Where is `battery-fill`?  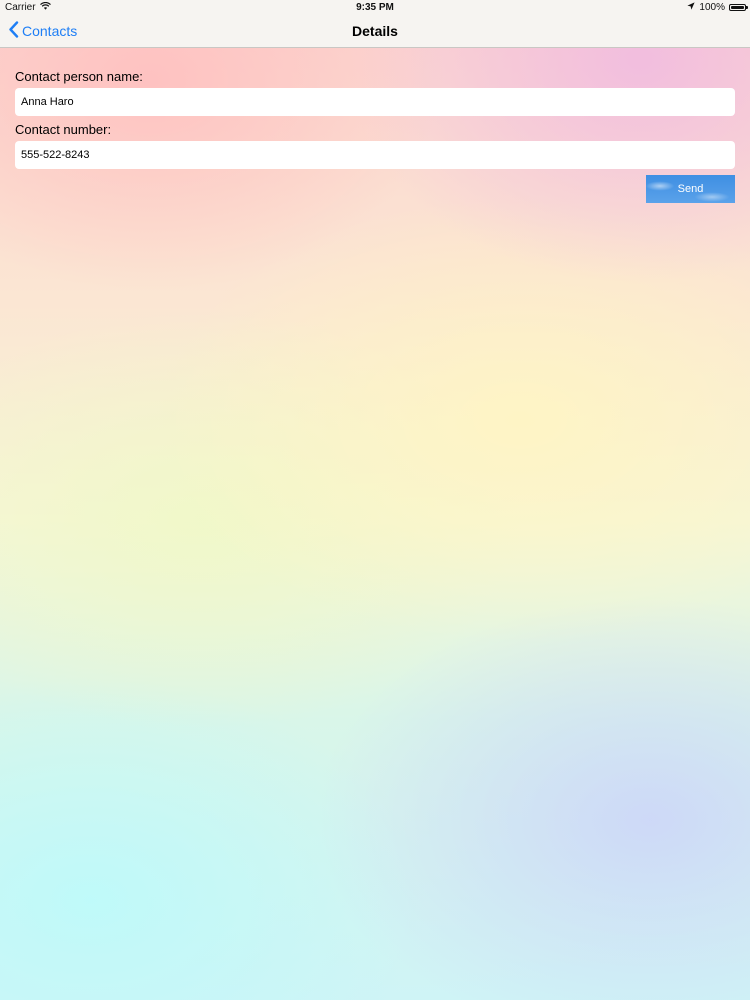 battery-fill is located at coordinates (737, 7).